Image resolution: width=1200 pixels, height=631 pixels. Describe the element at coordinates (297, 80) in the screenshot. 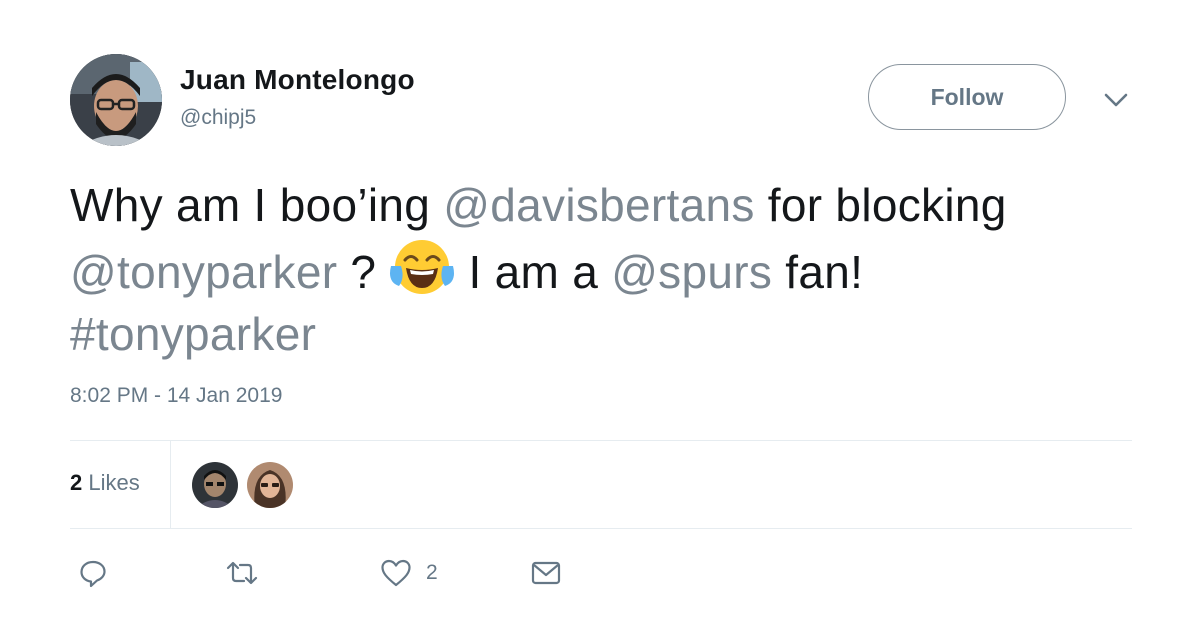

I see `author-name: Juan Montelongo` at that location.